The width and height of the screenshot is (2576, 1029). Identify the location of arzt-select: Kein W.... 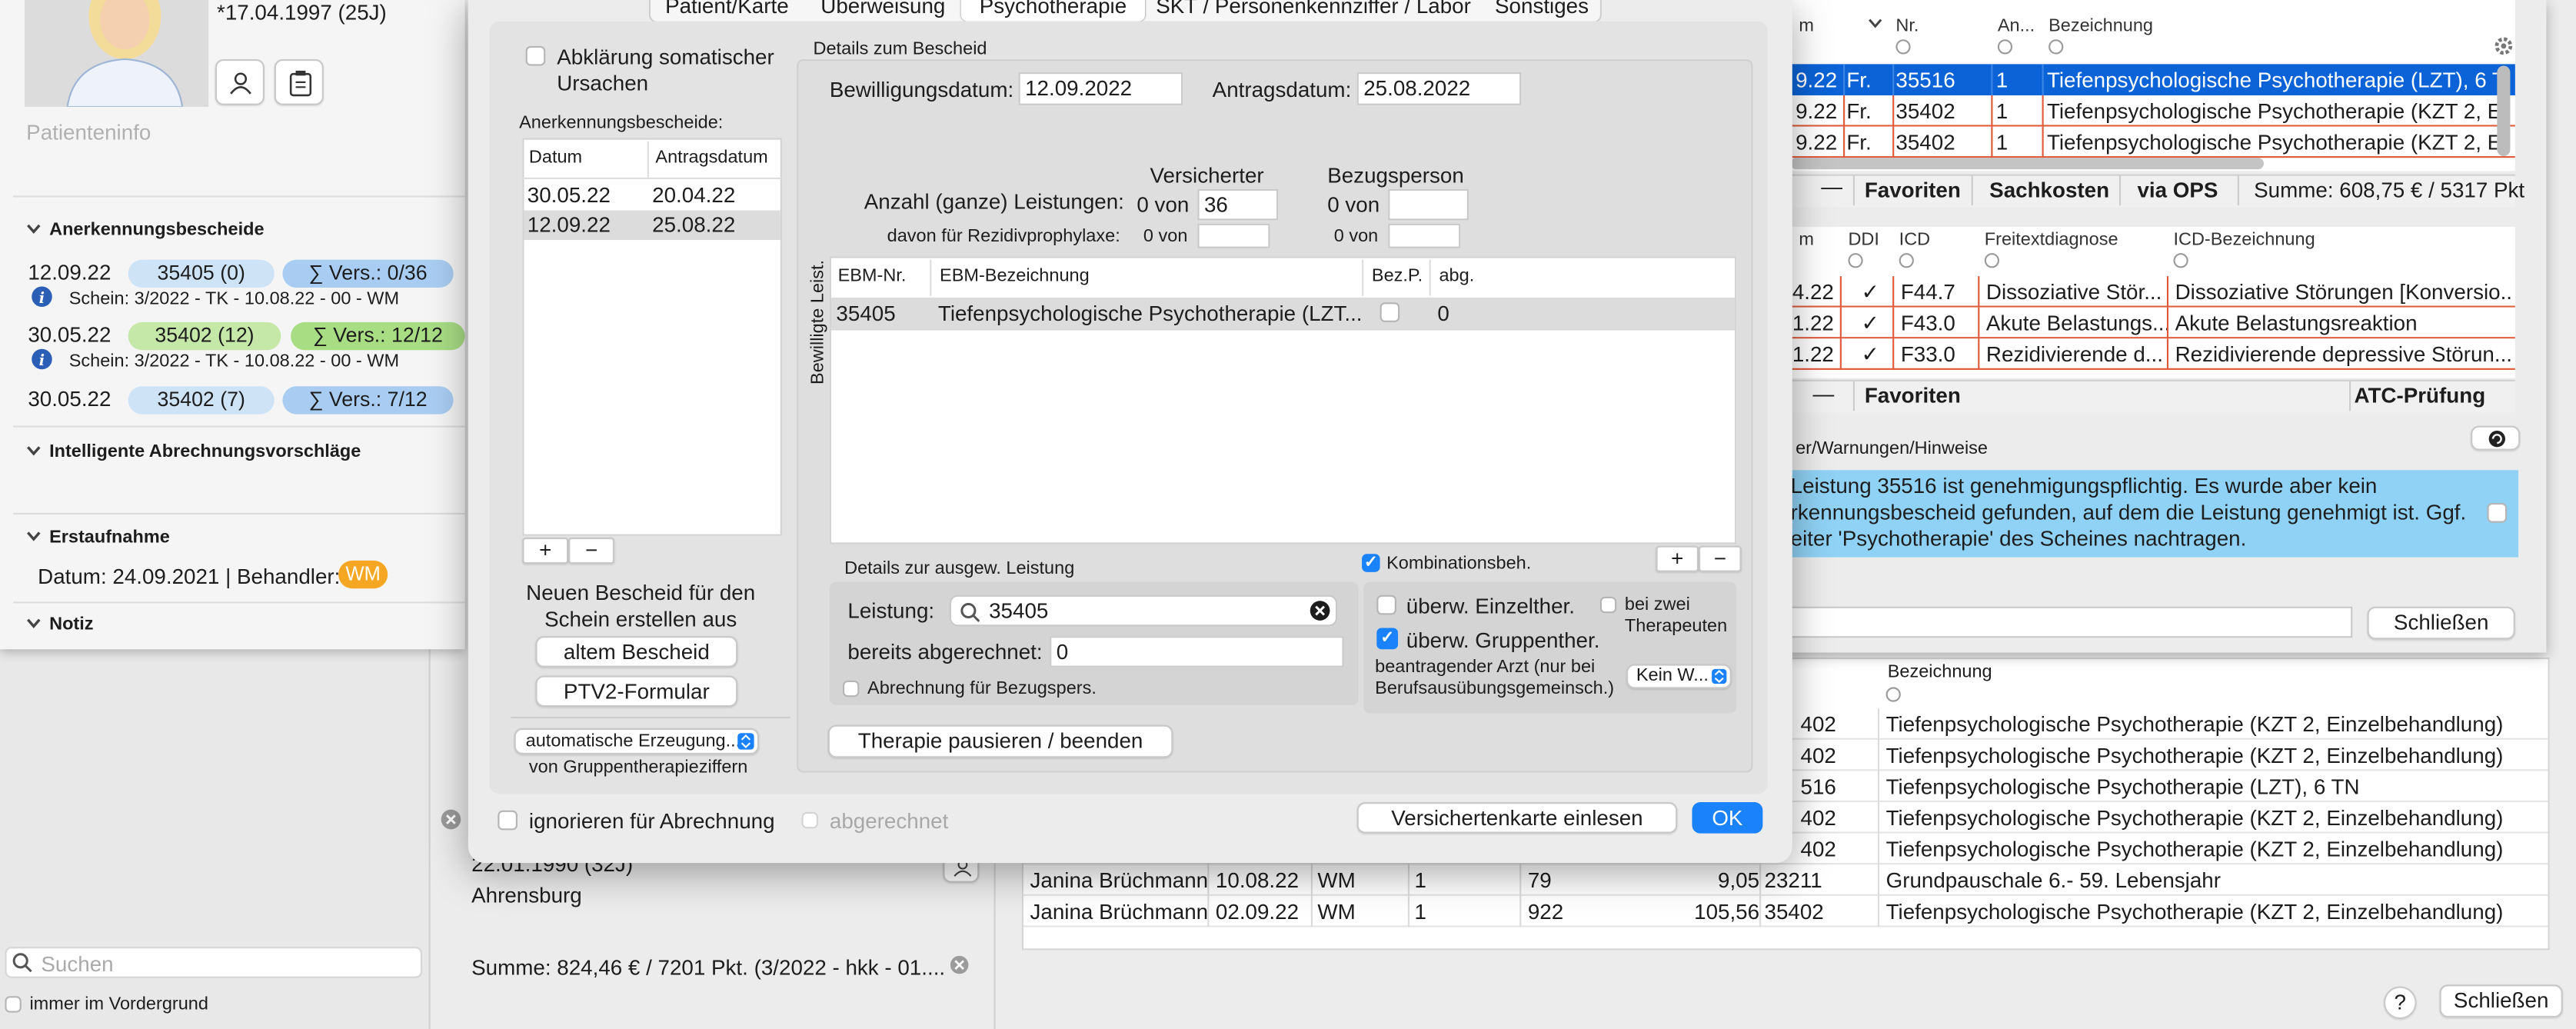
(1679, 676).